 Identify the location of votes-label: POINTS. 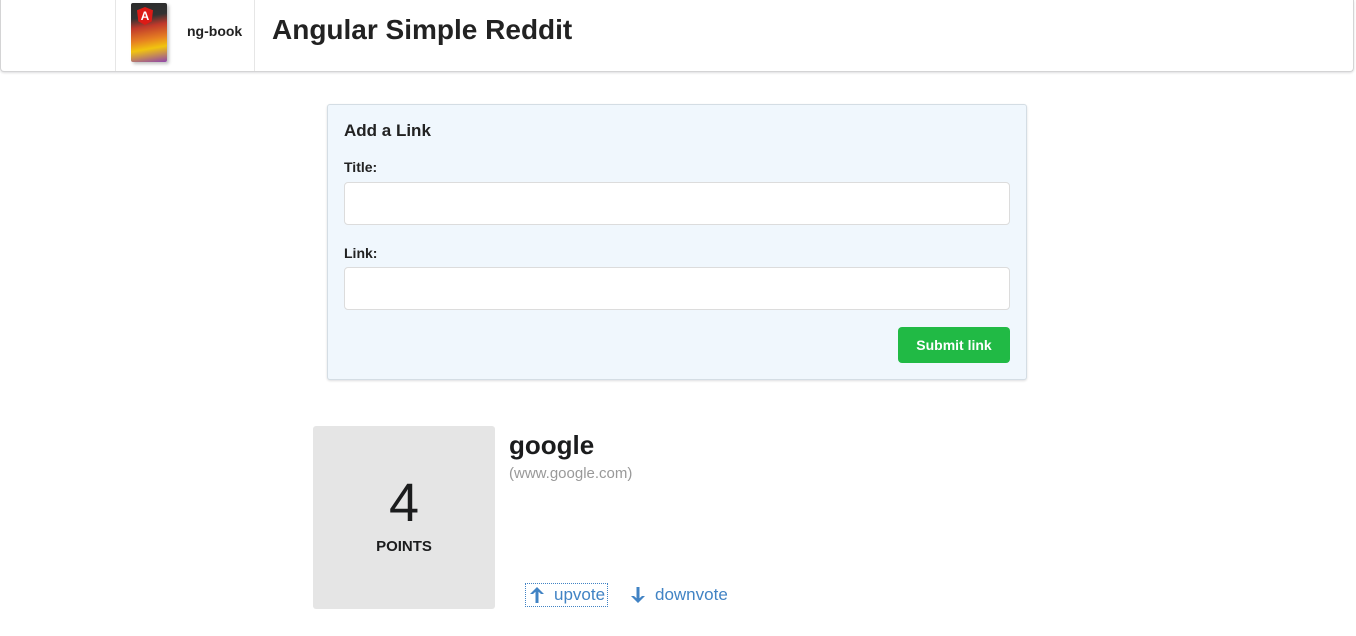
(404, 546).